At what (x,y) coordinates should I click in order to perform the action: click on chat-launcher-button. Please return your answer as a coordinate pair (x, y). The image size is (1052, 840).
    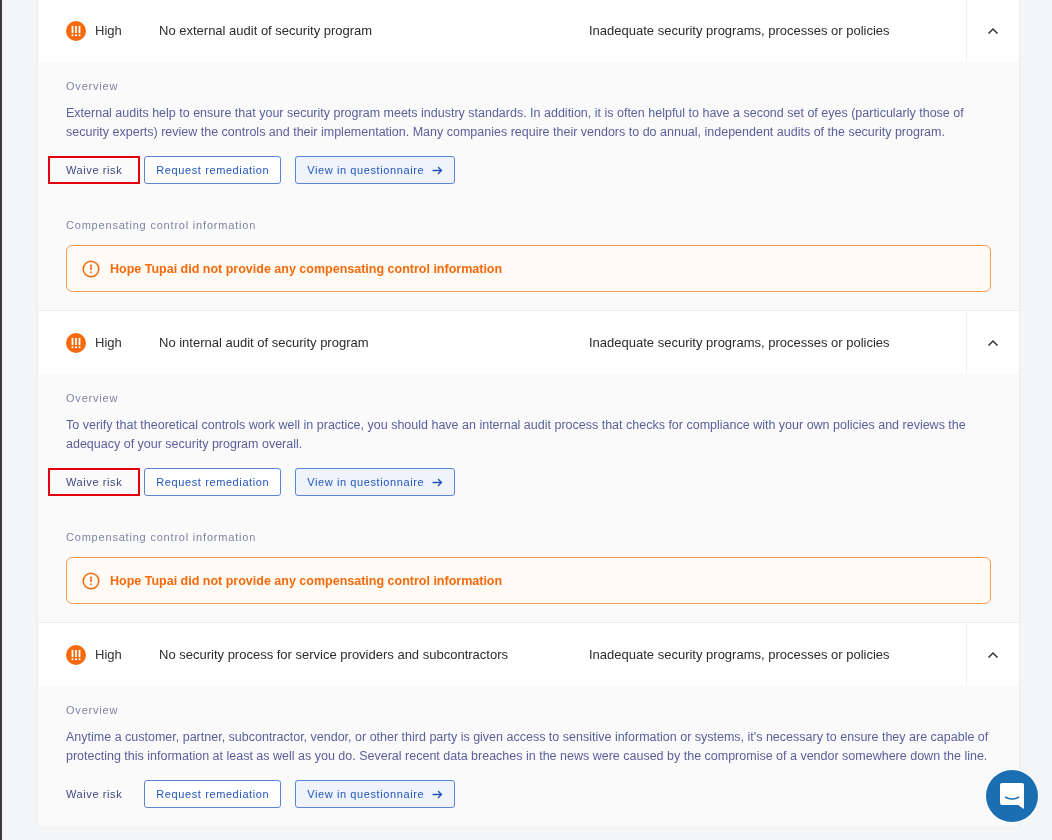
    Looking at the image, I should click on (1012, 796).